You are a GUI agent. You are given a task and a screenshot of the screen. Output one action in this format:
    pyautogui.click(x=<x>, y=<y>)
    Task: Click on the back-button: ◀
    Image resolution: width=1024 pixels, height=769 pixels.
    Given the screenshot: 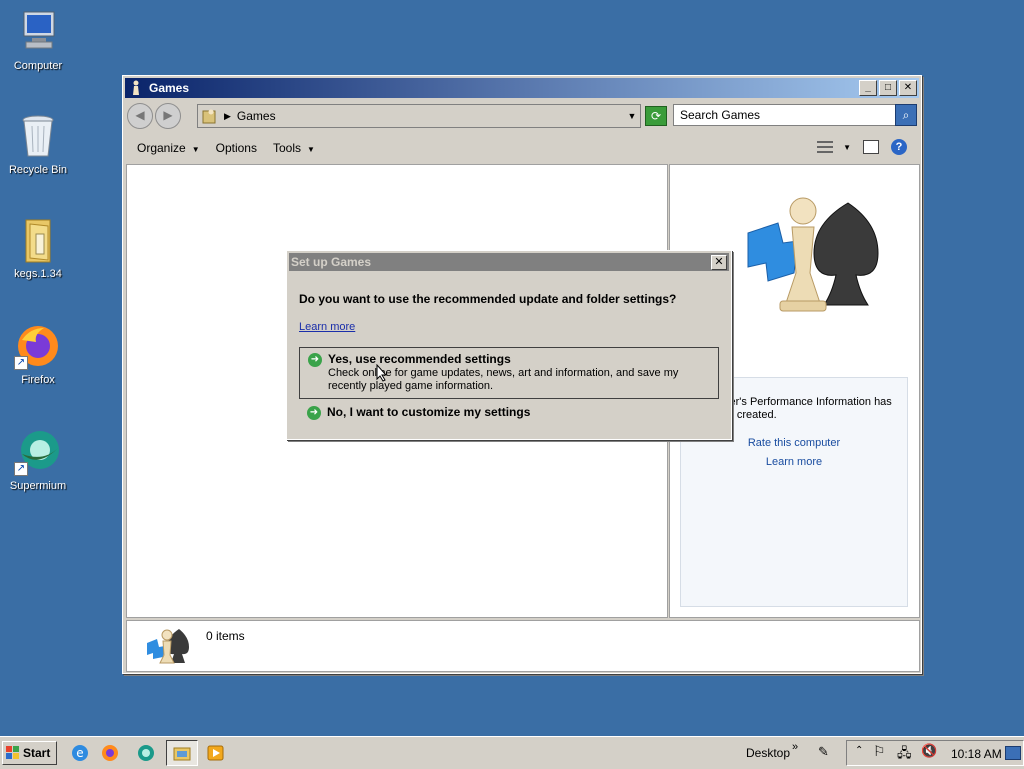 What is the action you would take?
    pyautogui.click(x=140, y=116)
    